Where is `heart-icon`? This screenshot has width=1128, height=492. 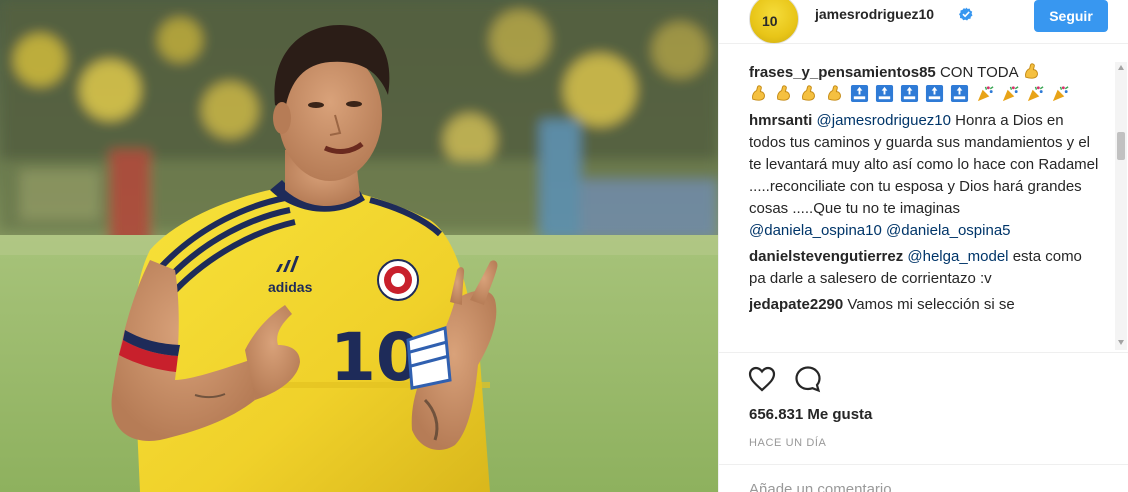 heart-icon is located at coordinates (762, 379).